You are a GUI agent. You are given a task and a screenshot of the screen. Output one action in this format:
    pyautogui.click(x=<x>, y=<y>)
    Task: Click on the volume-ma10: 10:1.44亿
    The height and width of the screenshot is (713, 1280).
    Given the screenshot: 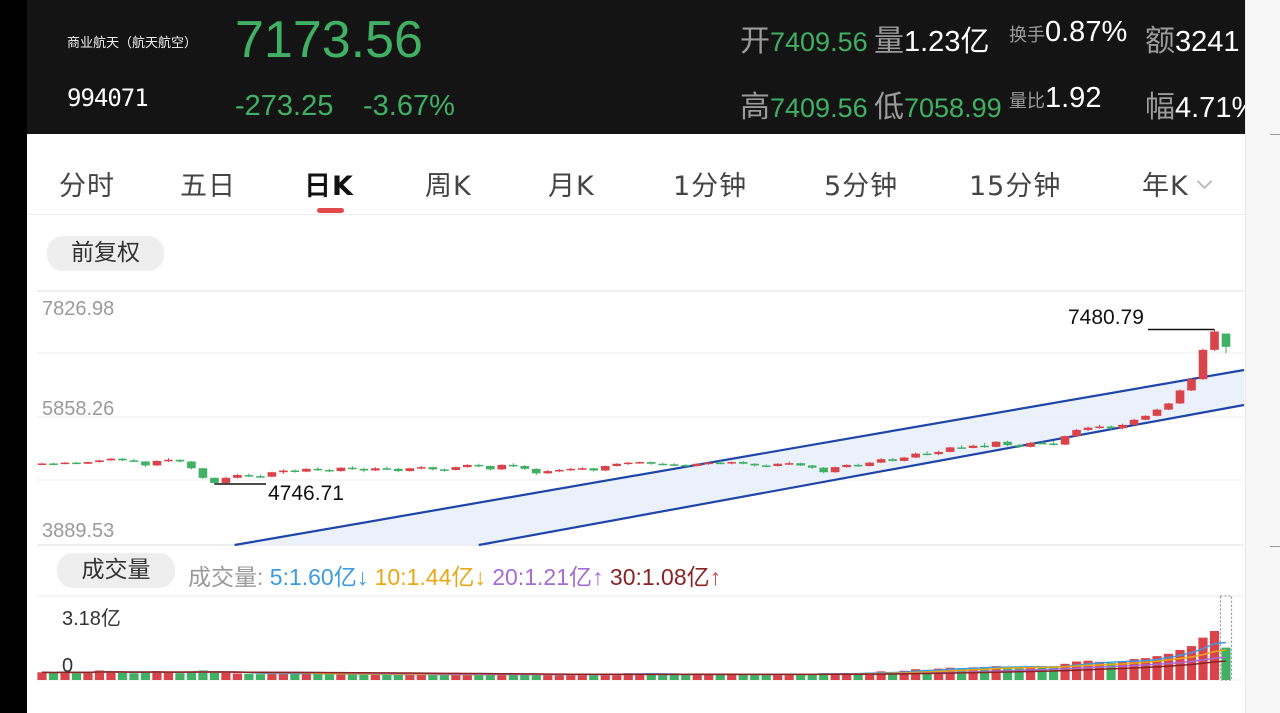 What is the action you would take?
    pyautogui.click(x=424, y=577)
    